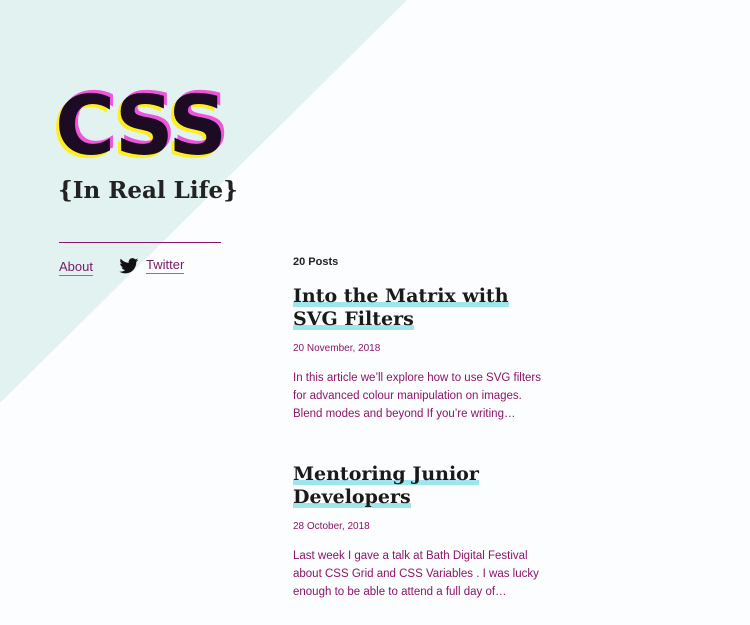 The width and height of the screenshot is (750, 625). Describe the element at coordinates (401, 307) in the screenshot. I see `post-title-link: Into the Matrix with SVG Filters` at that location.